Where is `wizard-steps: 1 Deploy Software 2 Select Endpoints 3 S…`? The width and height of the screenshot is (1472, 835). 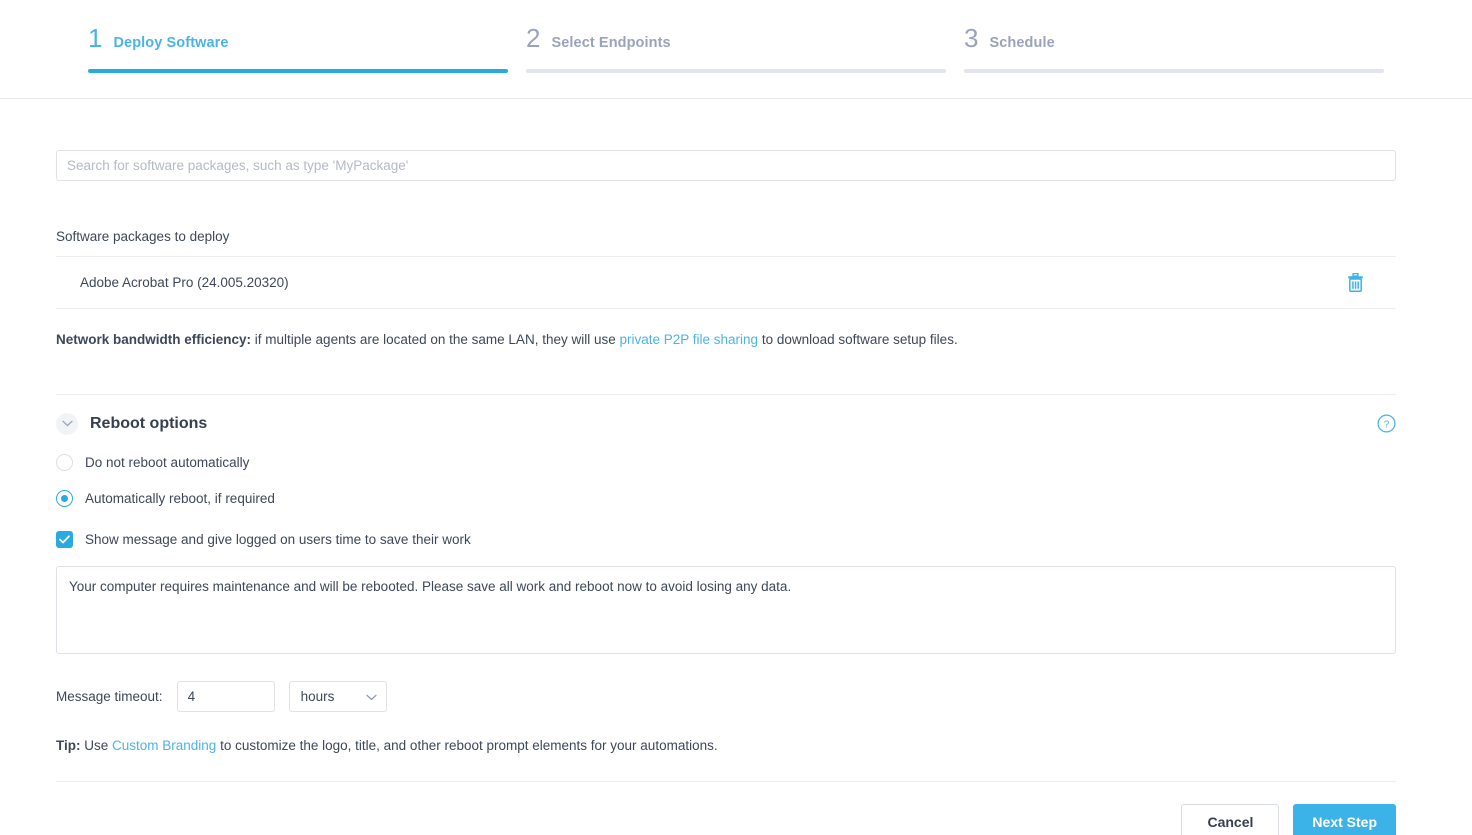
wizard-steps: 1 Deploy Software 2 Select Endpoints 3 S… is located at coordinates (736, 49).